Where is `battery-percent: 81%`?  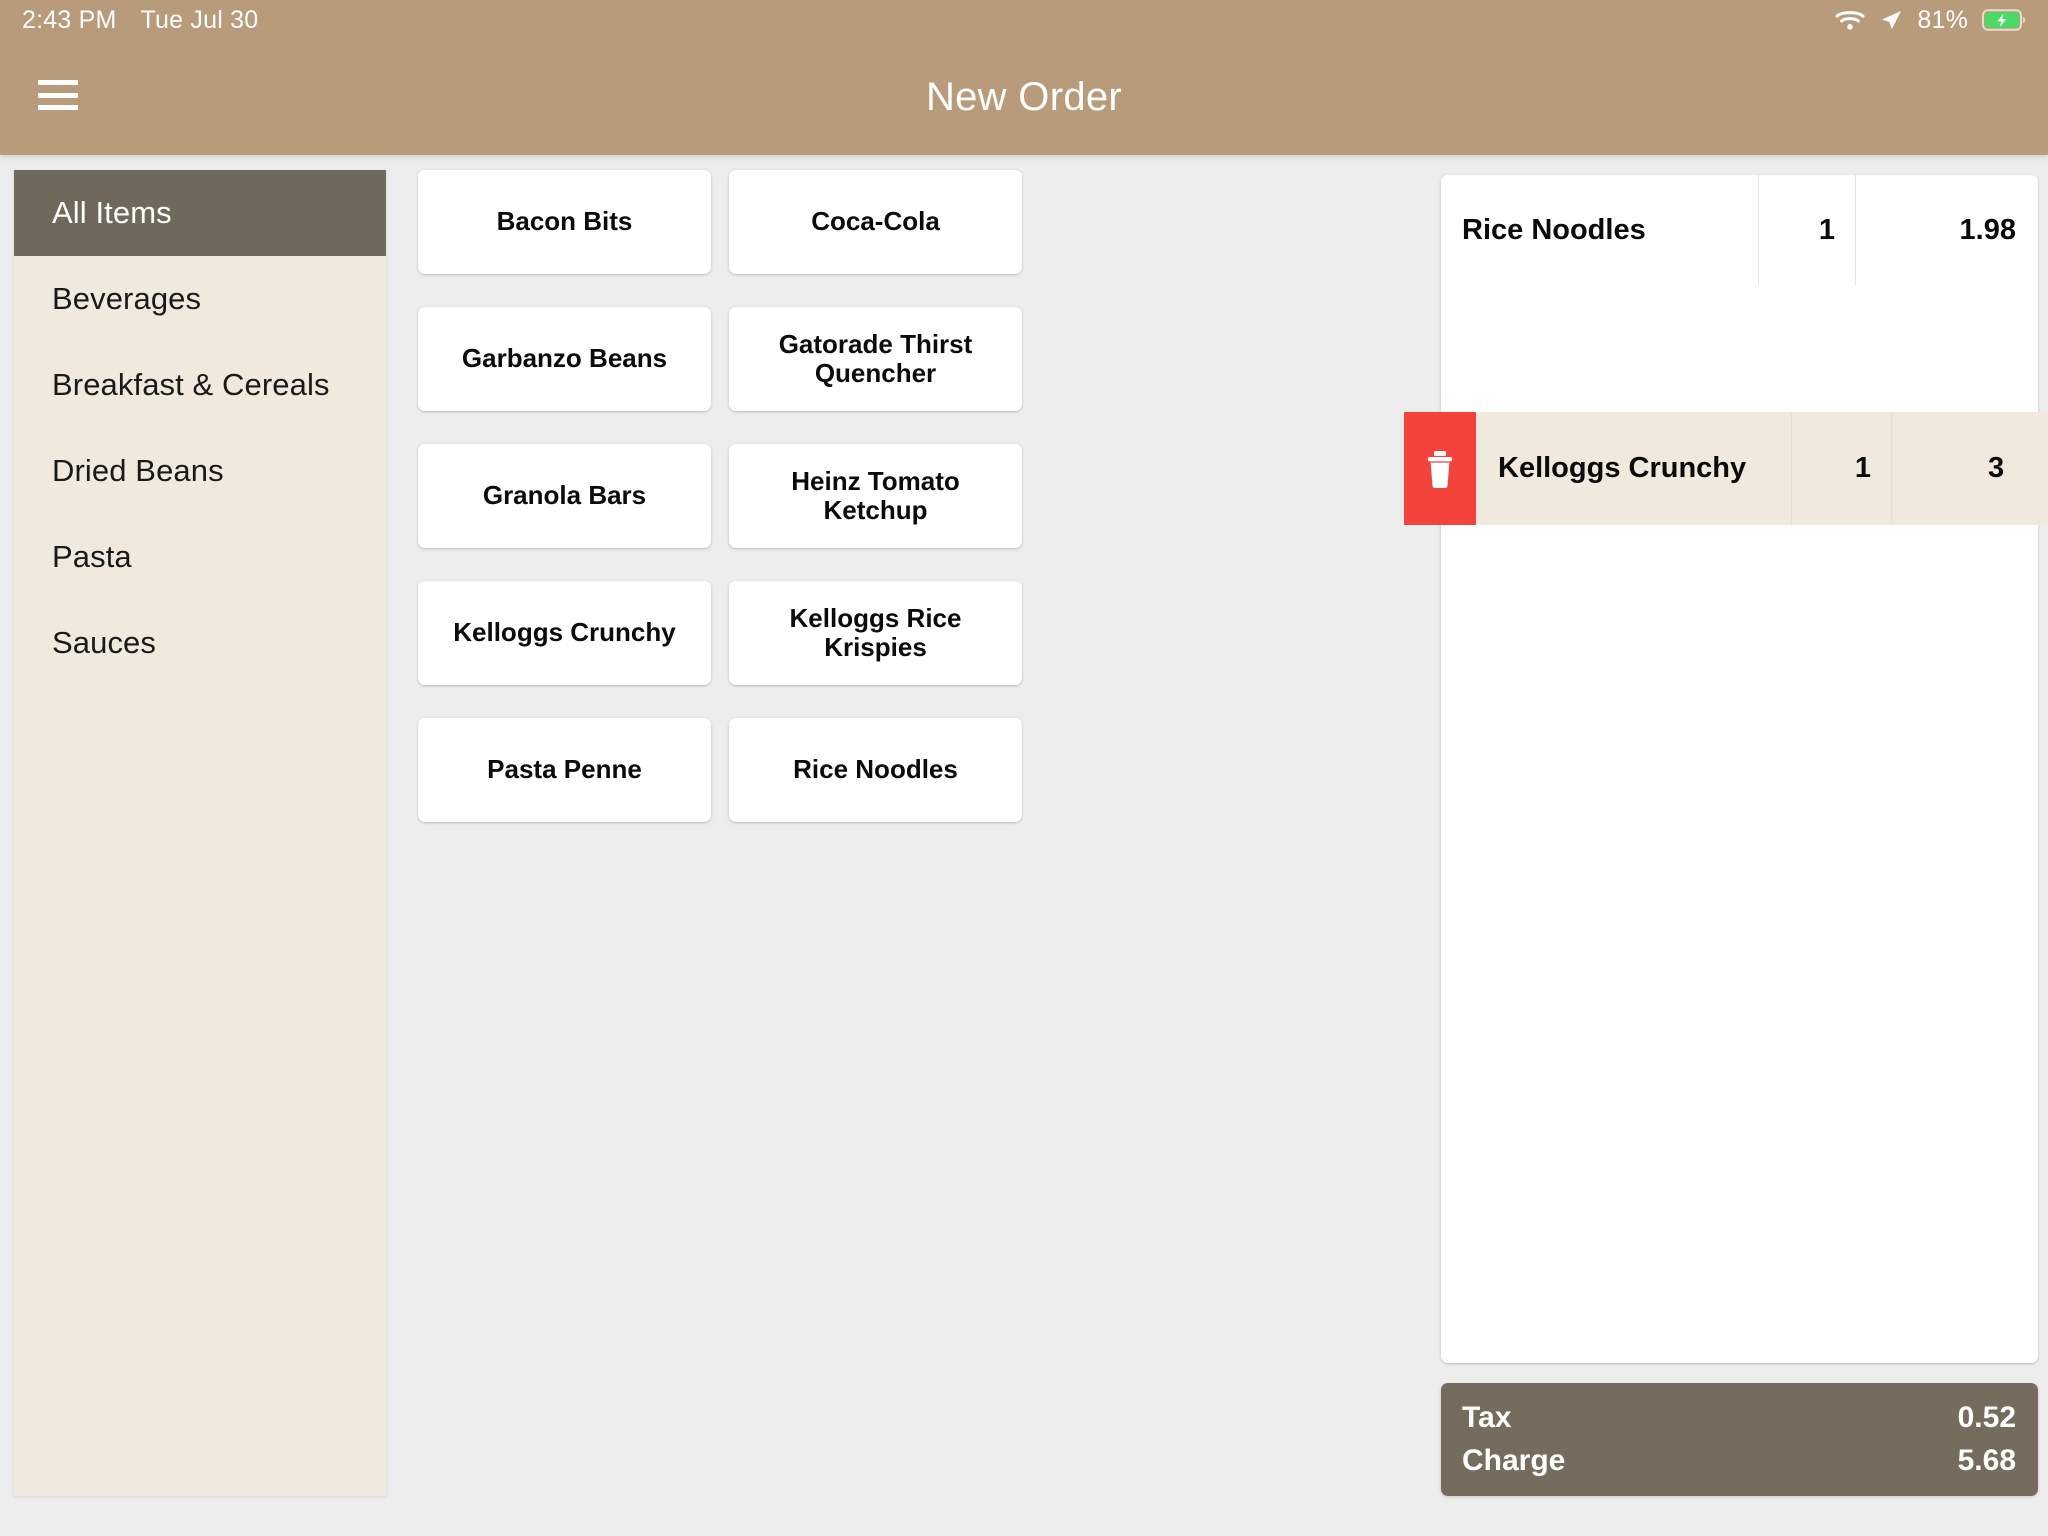
battery-percent: 81% is located at coordinates (1942, 19).